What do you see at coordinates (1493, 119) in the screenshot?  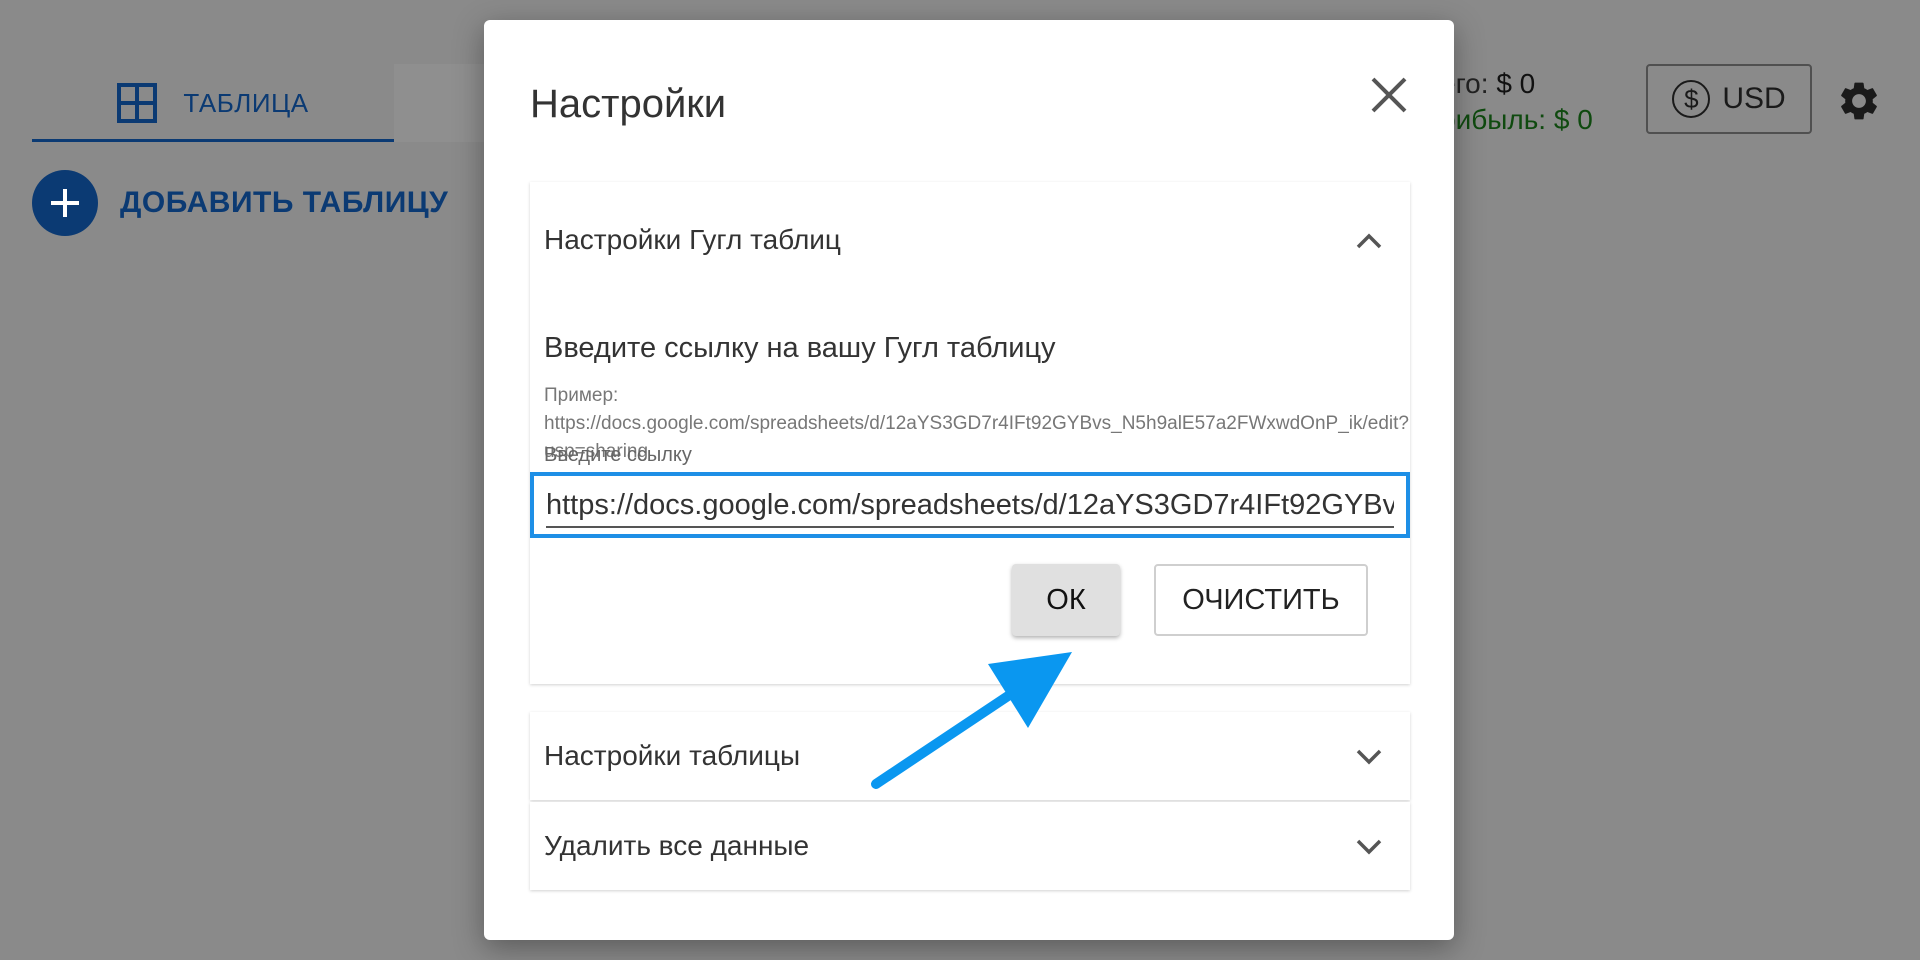 I see `profit-label: рибыль:` at bounding box center [1493, 119].